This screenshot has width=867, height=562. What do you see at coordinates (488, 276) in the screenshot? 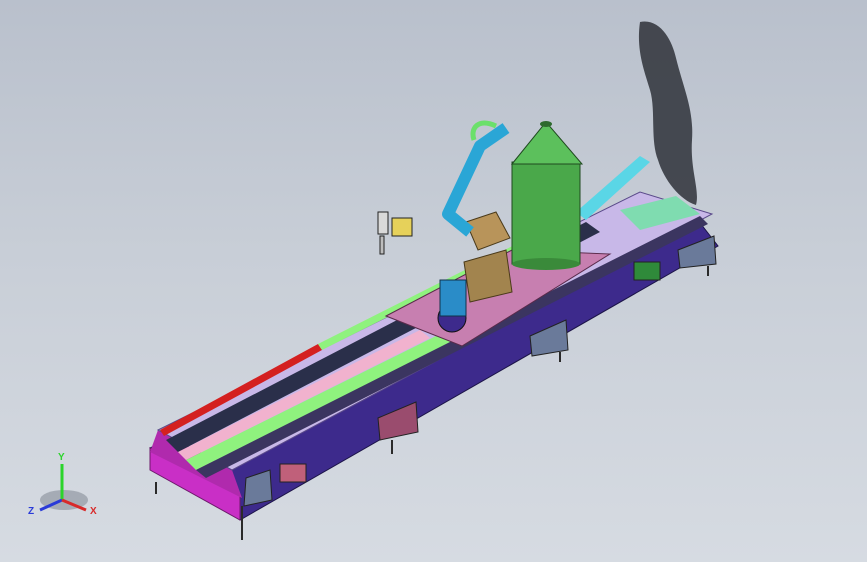
I see `robot-pedestal` at bounding box center [488, 276].